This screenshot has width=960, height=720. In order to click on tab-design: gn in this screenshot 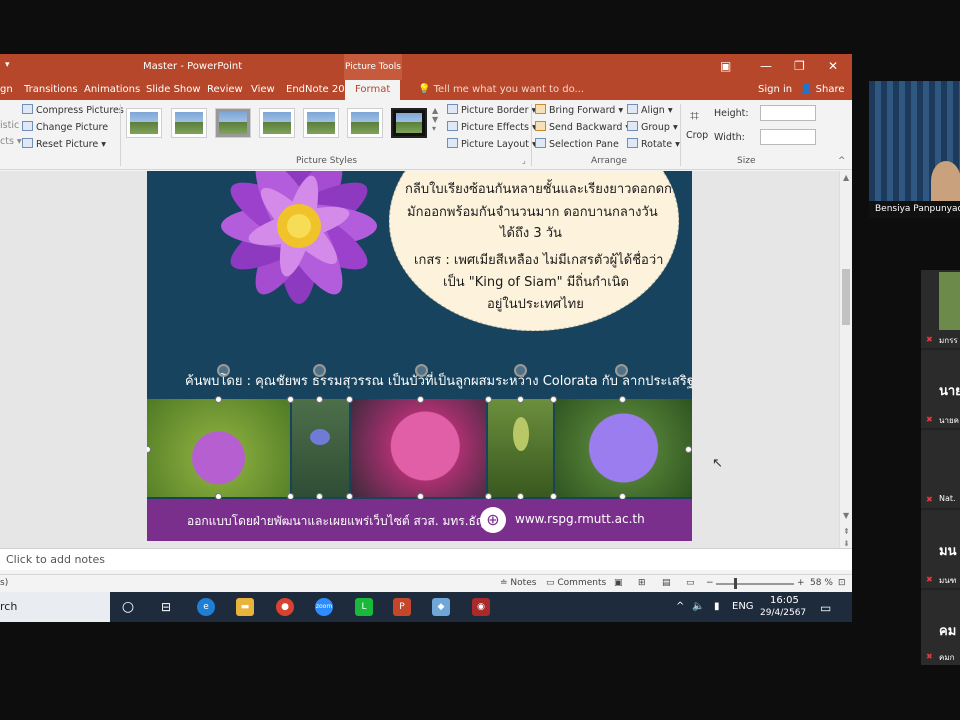, I will do `click(6, 89)`.